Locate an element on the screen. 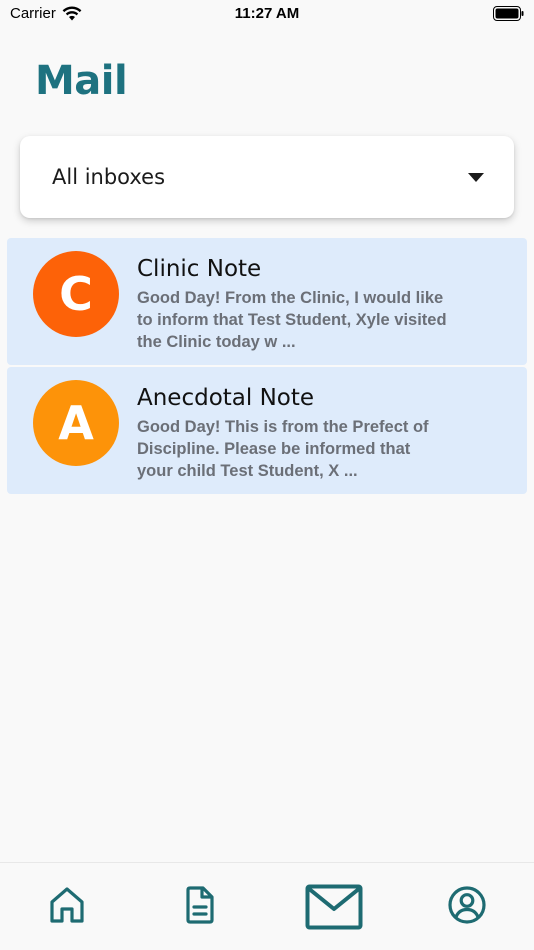  inbox-dropdown: All inboxes is located at coordinates (267, 177).